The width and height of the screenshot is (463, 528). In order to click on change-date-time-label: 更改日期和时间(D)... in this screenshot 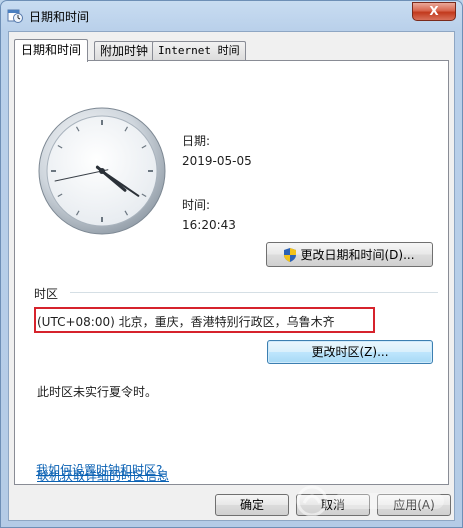, I will do `click(357, 255)`.